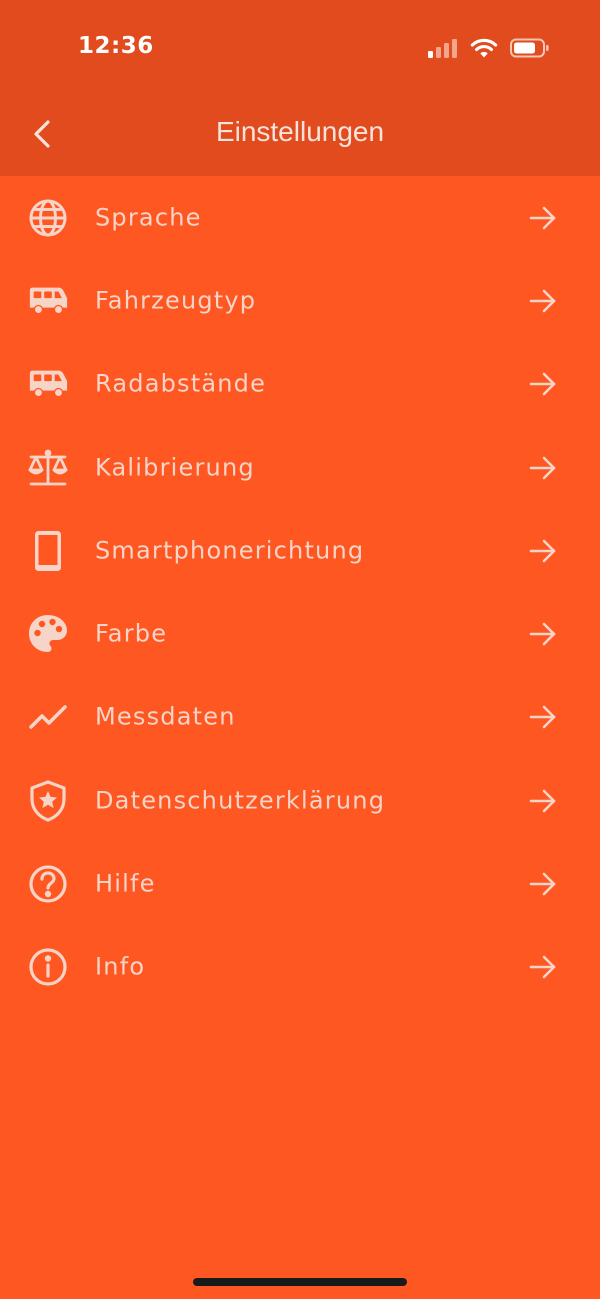 Image resolution: width=600 pixels, height=1299 pixels. Describe the element at coordinates (530, 48) in the screenshot. I see `battery-icon` at that location.